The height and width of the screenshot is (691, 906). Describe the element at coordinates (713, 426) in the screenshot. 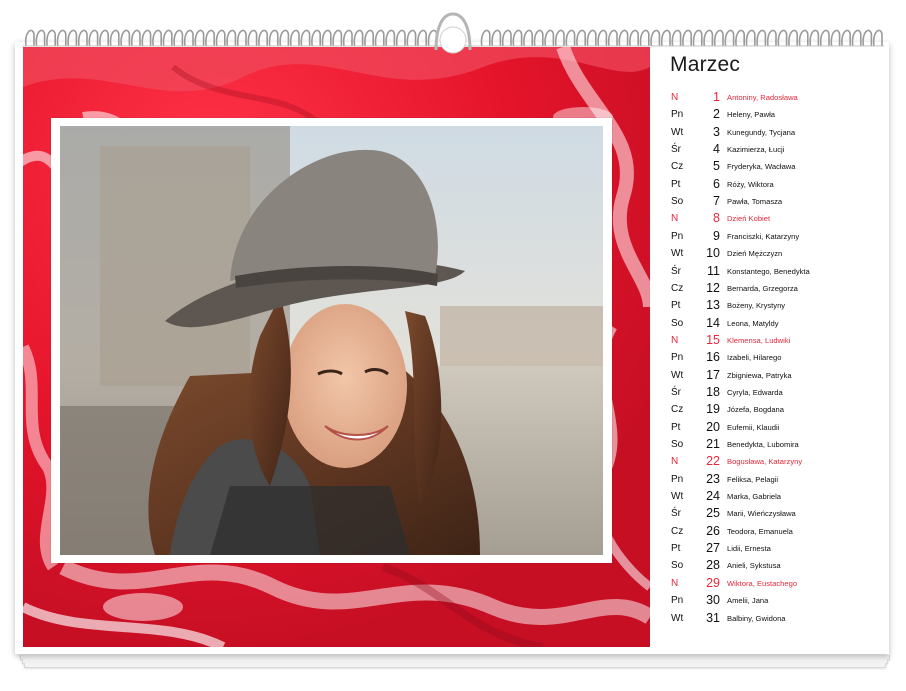

I see `day-number: 20` at that location.